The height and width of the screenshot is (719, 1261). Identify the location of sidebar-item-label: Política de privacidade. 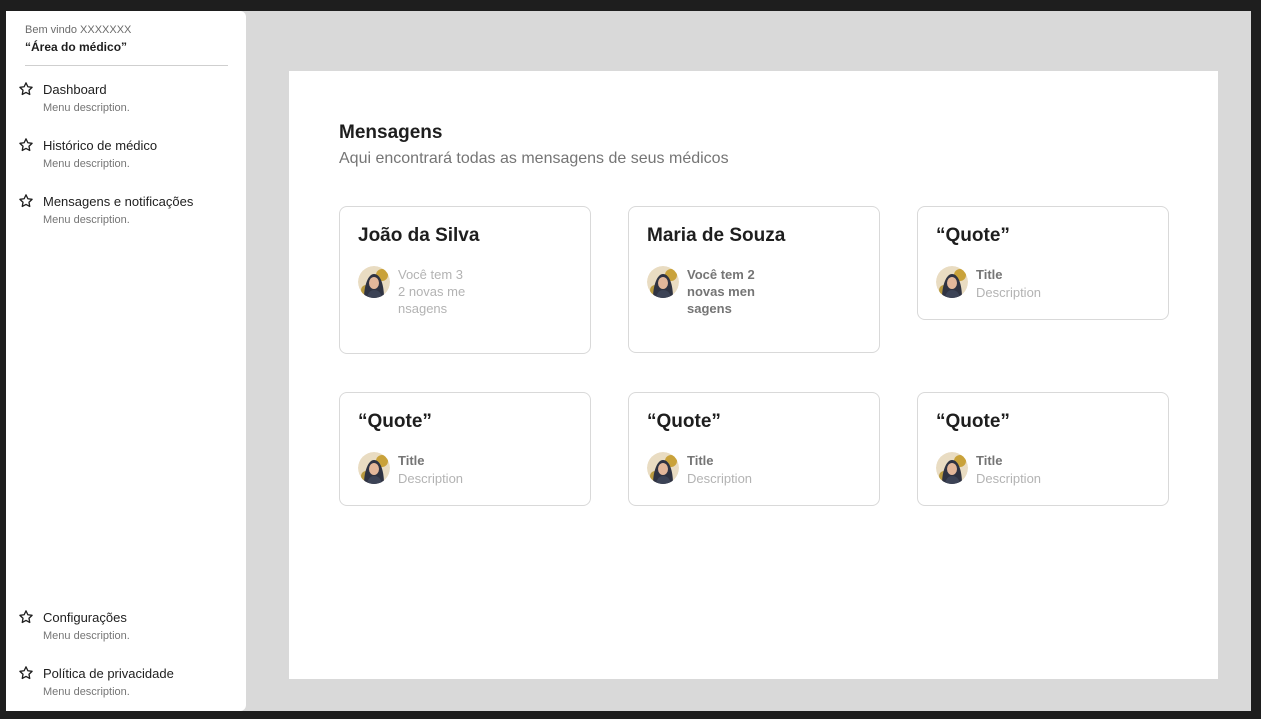
(108, 673).